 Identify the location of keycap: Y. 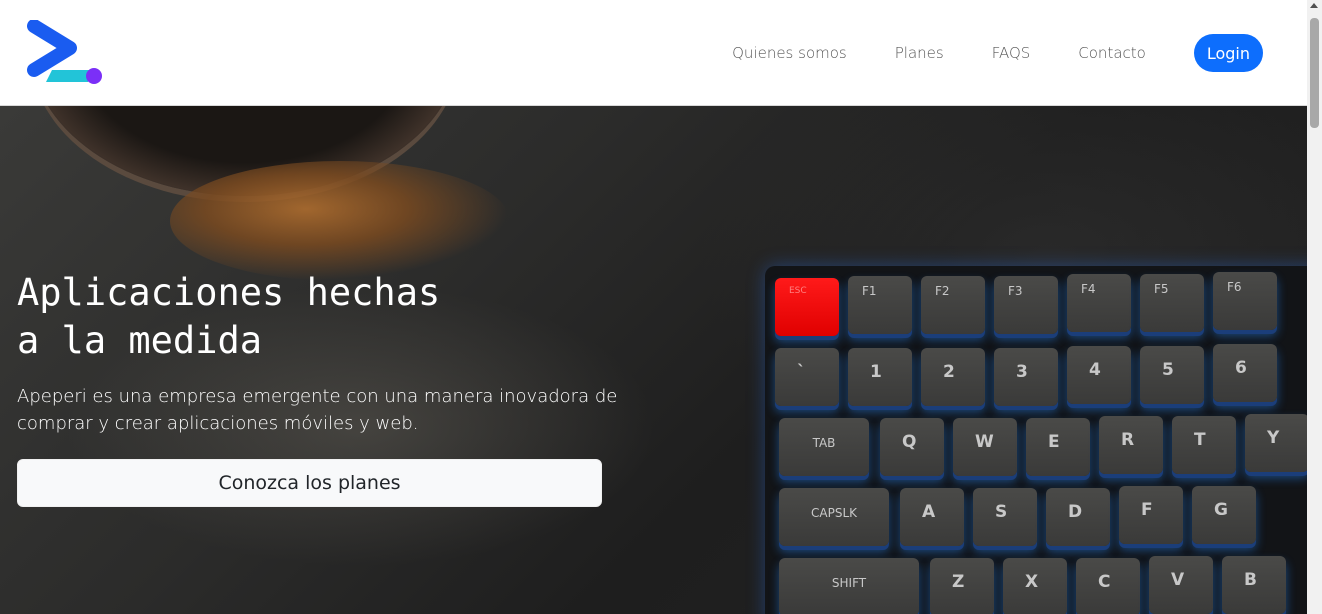
(1276, 443).